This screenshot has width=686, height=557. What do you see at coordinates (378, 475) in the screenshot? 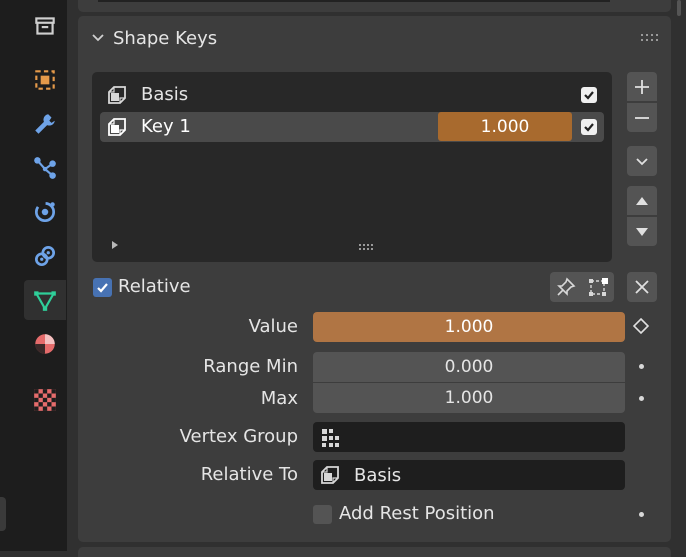
I see `relative-to-value: Basis` at bounding box center [378, 475].